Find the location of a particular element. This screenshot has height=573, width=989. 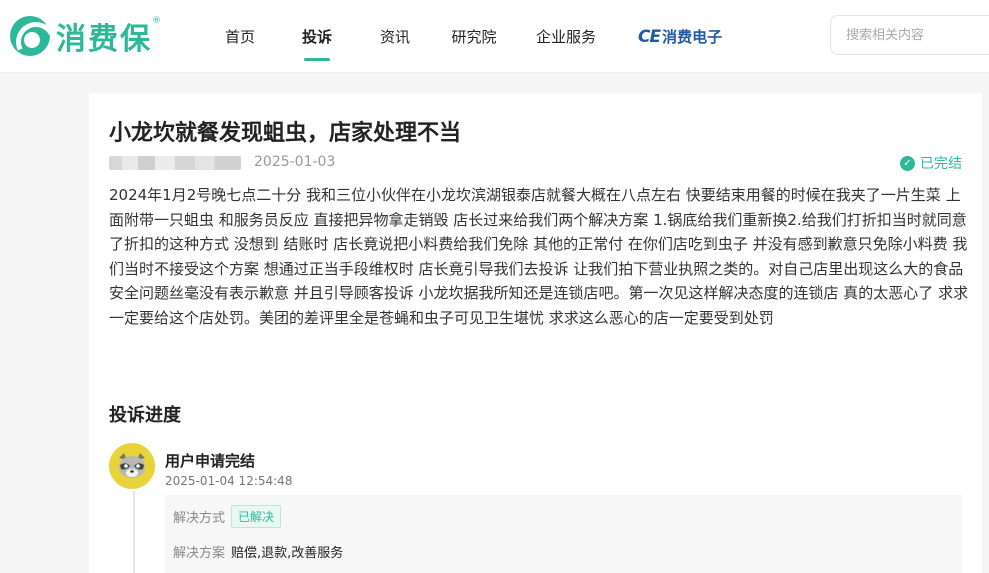

resolution-method-tag: 已解决 is located at coordinates (256, 516).